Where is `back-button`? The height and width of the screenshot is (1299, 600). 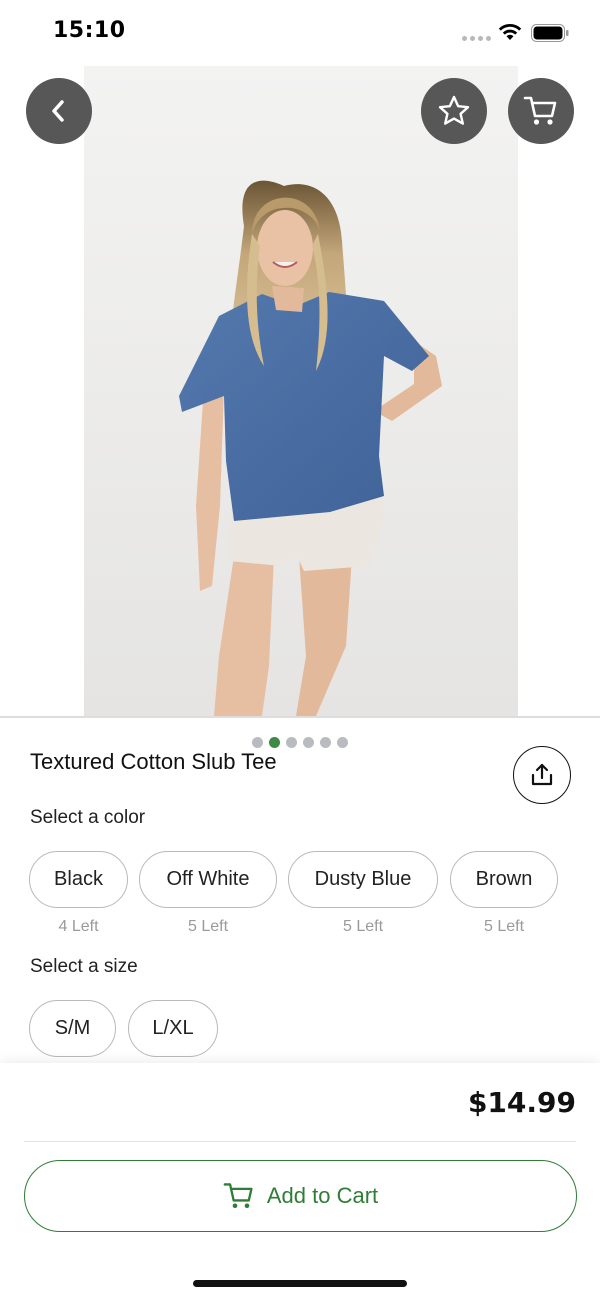 back-button is located at coordinates (59, 111).